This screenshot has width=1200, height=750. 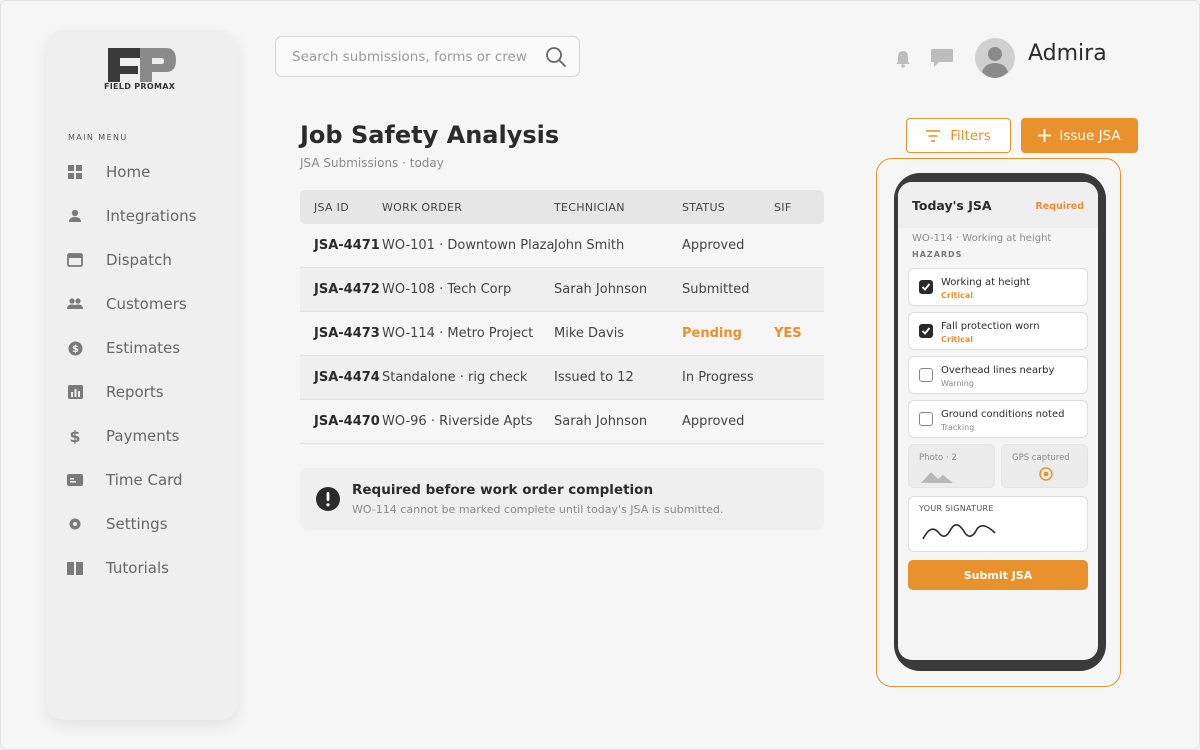 I want to click on hazard-item: Overhead lines nearby Warning, so click(x=998, y=375).